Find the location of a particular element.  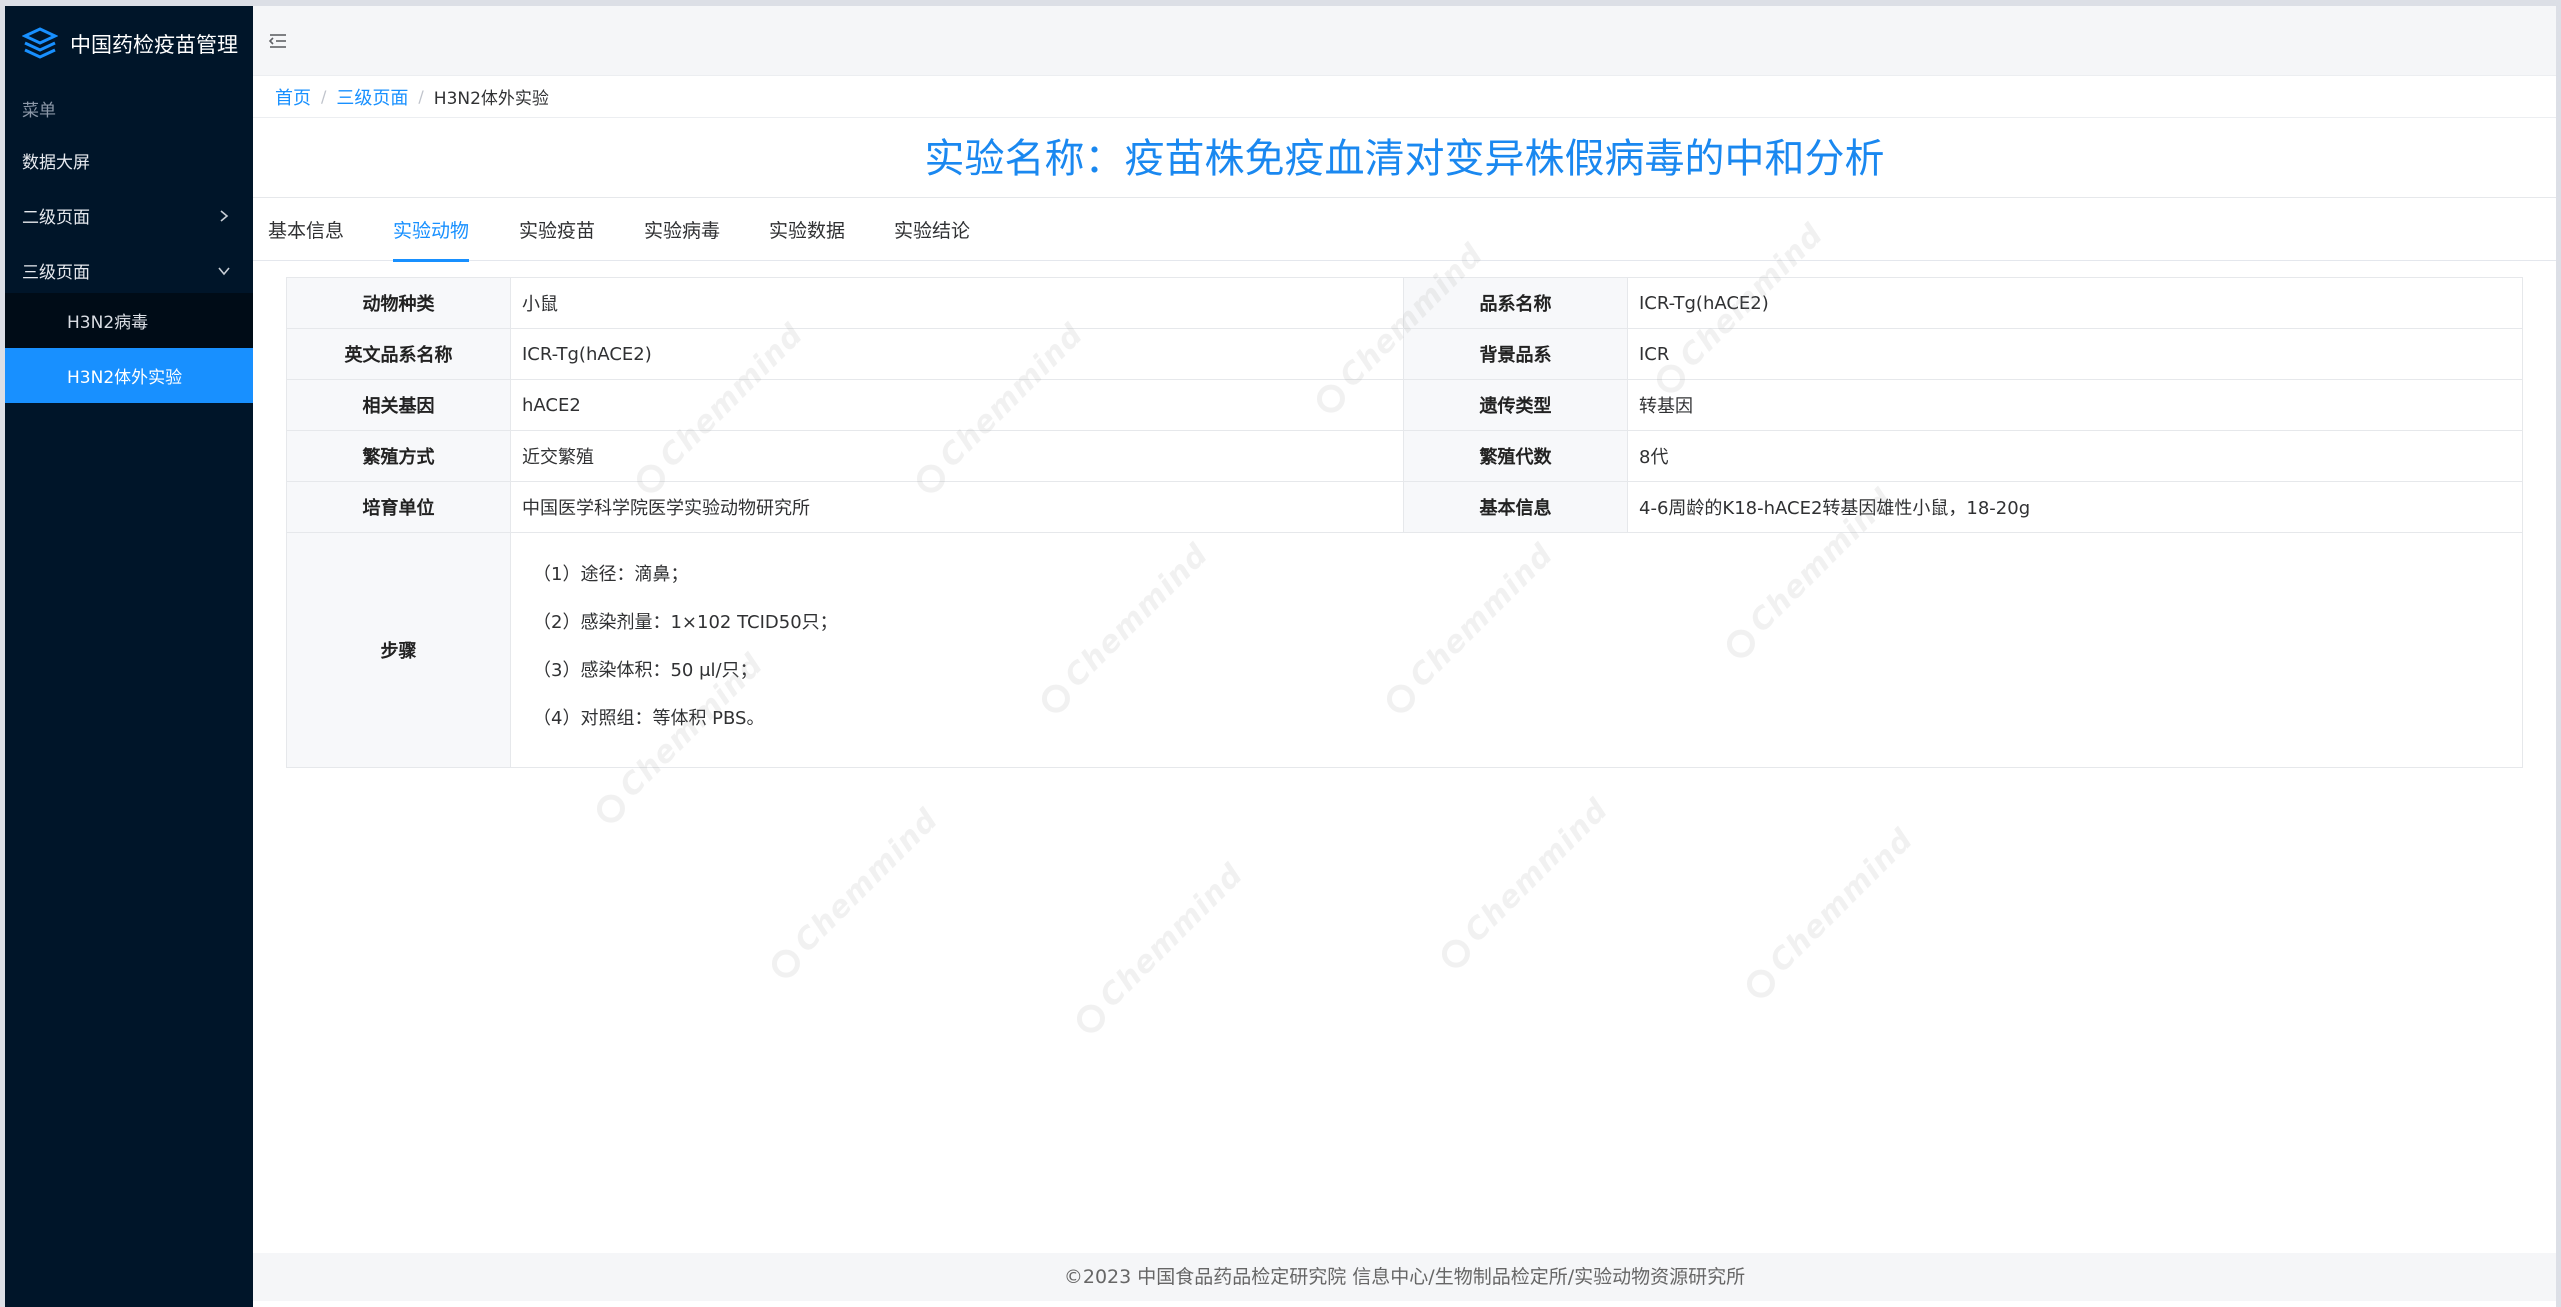

field-label: 繁殖代数 is located at coordinates (1515, 456).